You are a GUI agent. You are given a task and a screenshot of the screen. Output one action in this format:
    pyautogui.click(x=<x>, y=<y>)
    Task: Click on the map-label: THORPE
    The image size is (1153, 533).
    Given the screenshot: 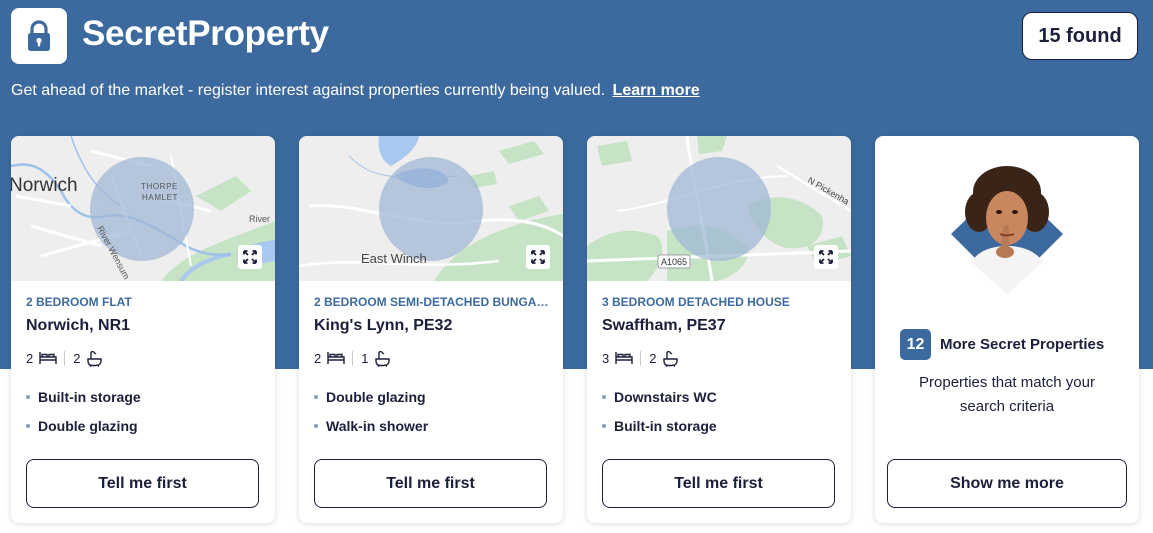 What is the action you would take?
    pyautogui.click(x=159, y=186)
    